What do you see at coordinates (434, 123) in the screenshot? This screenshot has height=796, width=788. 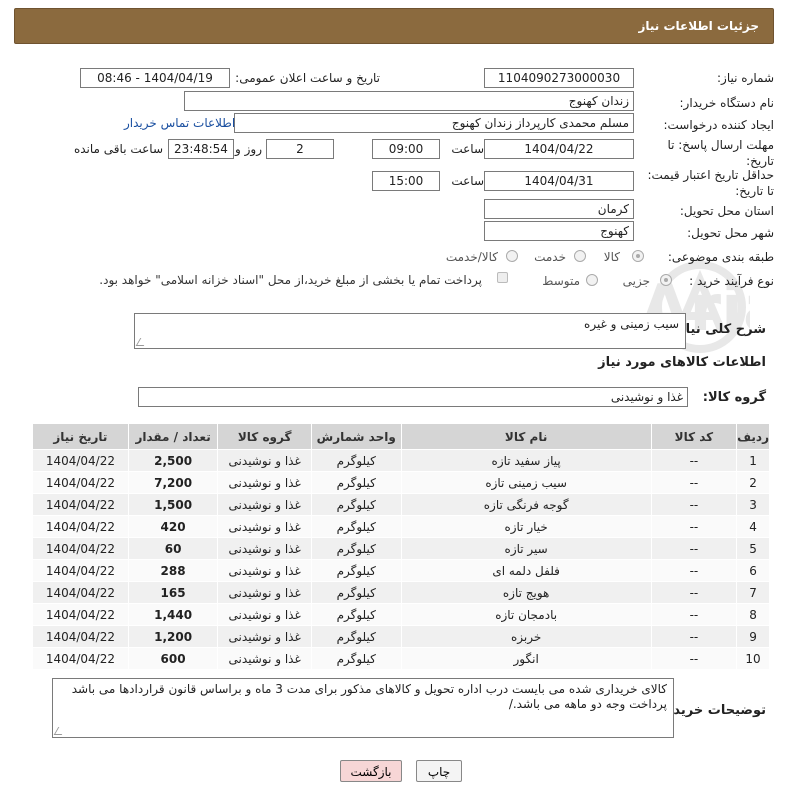 I see `creator-field: مسلم محمدی کارپرداز زندان کهنوج` at bounding box center [434, 123].